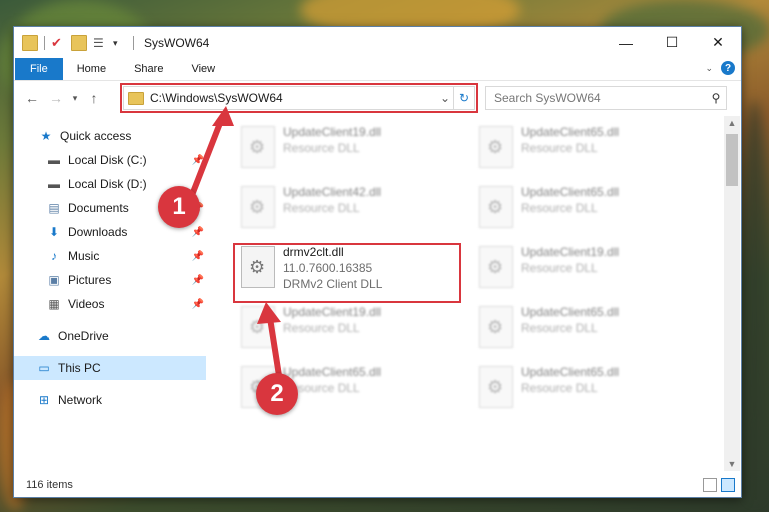 The image size is (769, 512). I want to click on sidebar-item-label: Quick access, so click(96, 136).